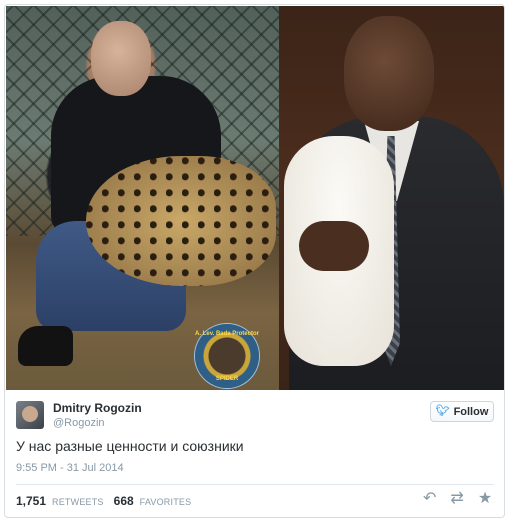 The width and height of the screenshot is (511, 524). Describe the element at coordinates (471, 411) in the screenshot. I see `follow-label: Follow` at that location.